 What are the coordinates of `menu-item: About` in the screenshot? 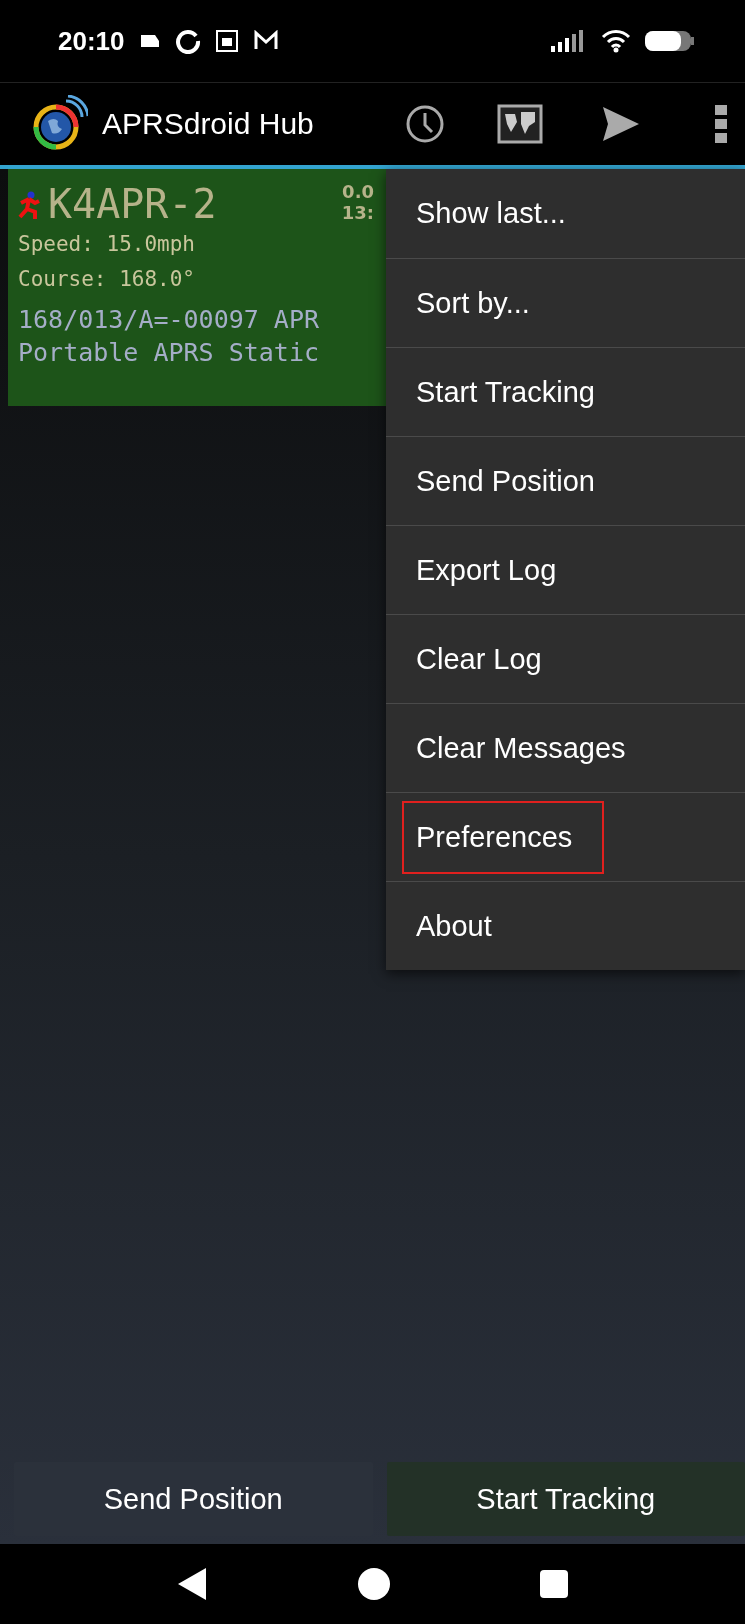 It's located at (463, 926).